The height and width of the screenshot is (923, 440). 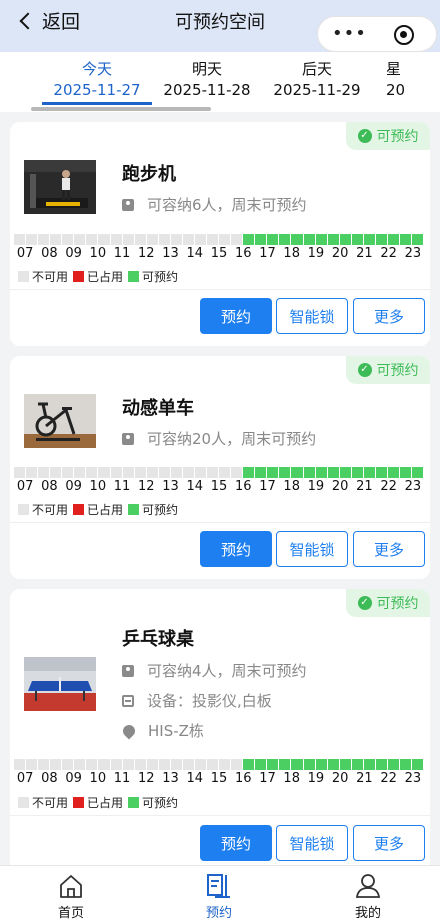 What do you see at coordinates (219, 896) in the screenshot?
I see `tab-booking: 预约` at bounding box center [219, 896].